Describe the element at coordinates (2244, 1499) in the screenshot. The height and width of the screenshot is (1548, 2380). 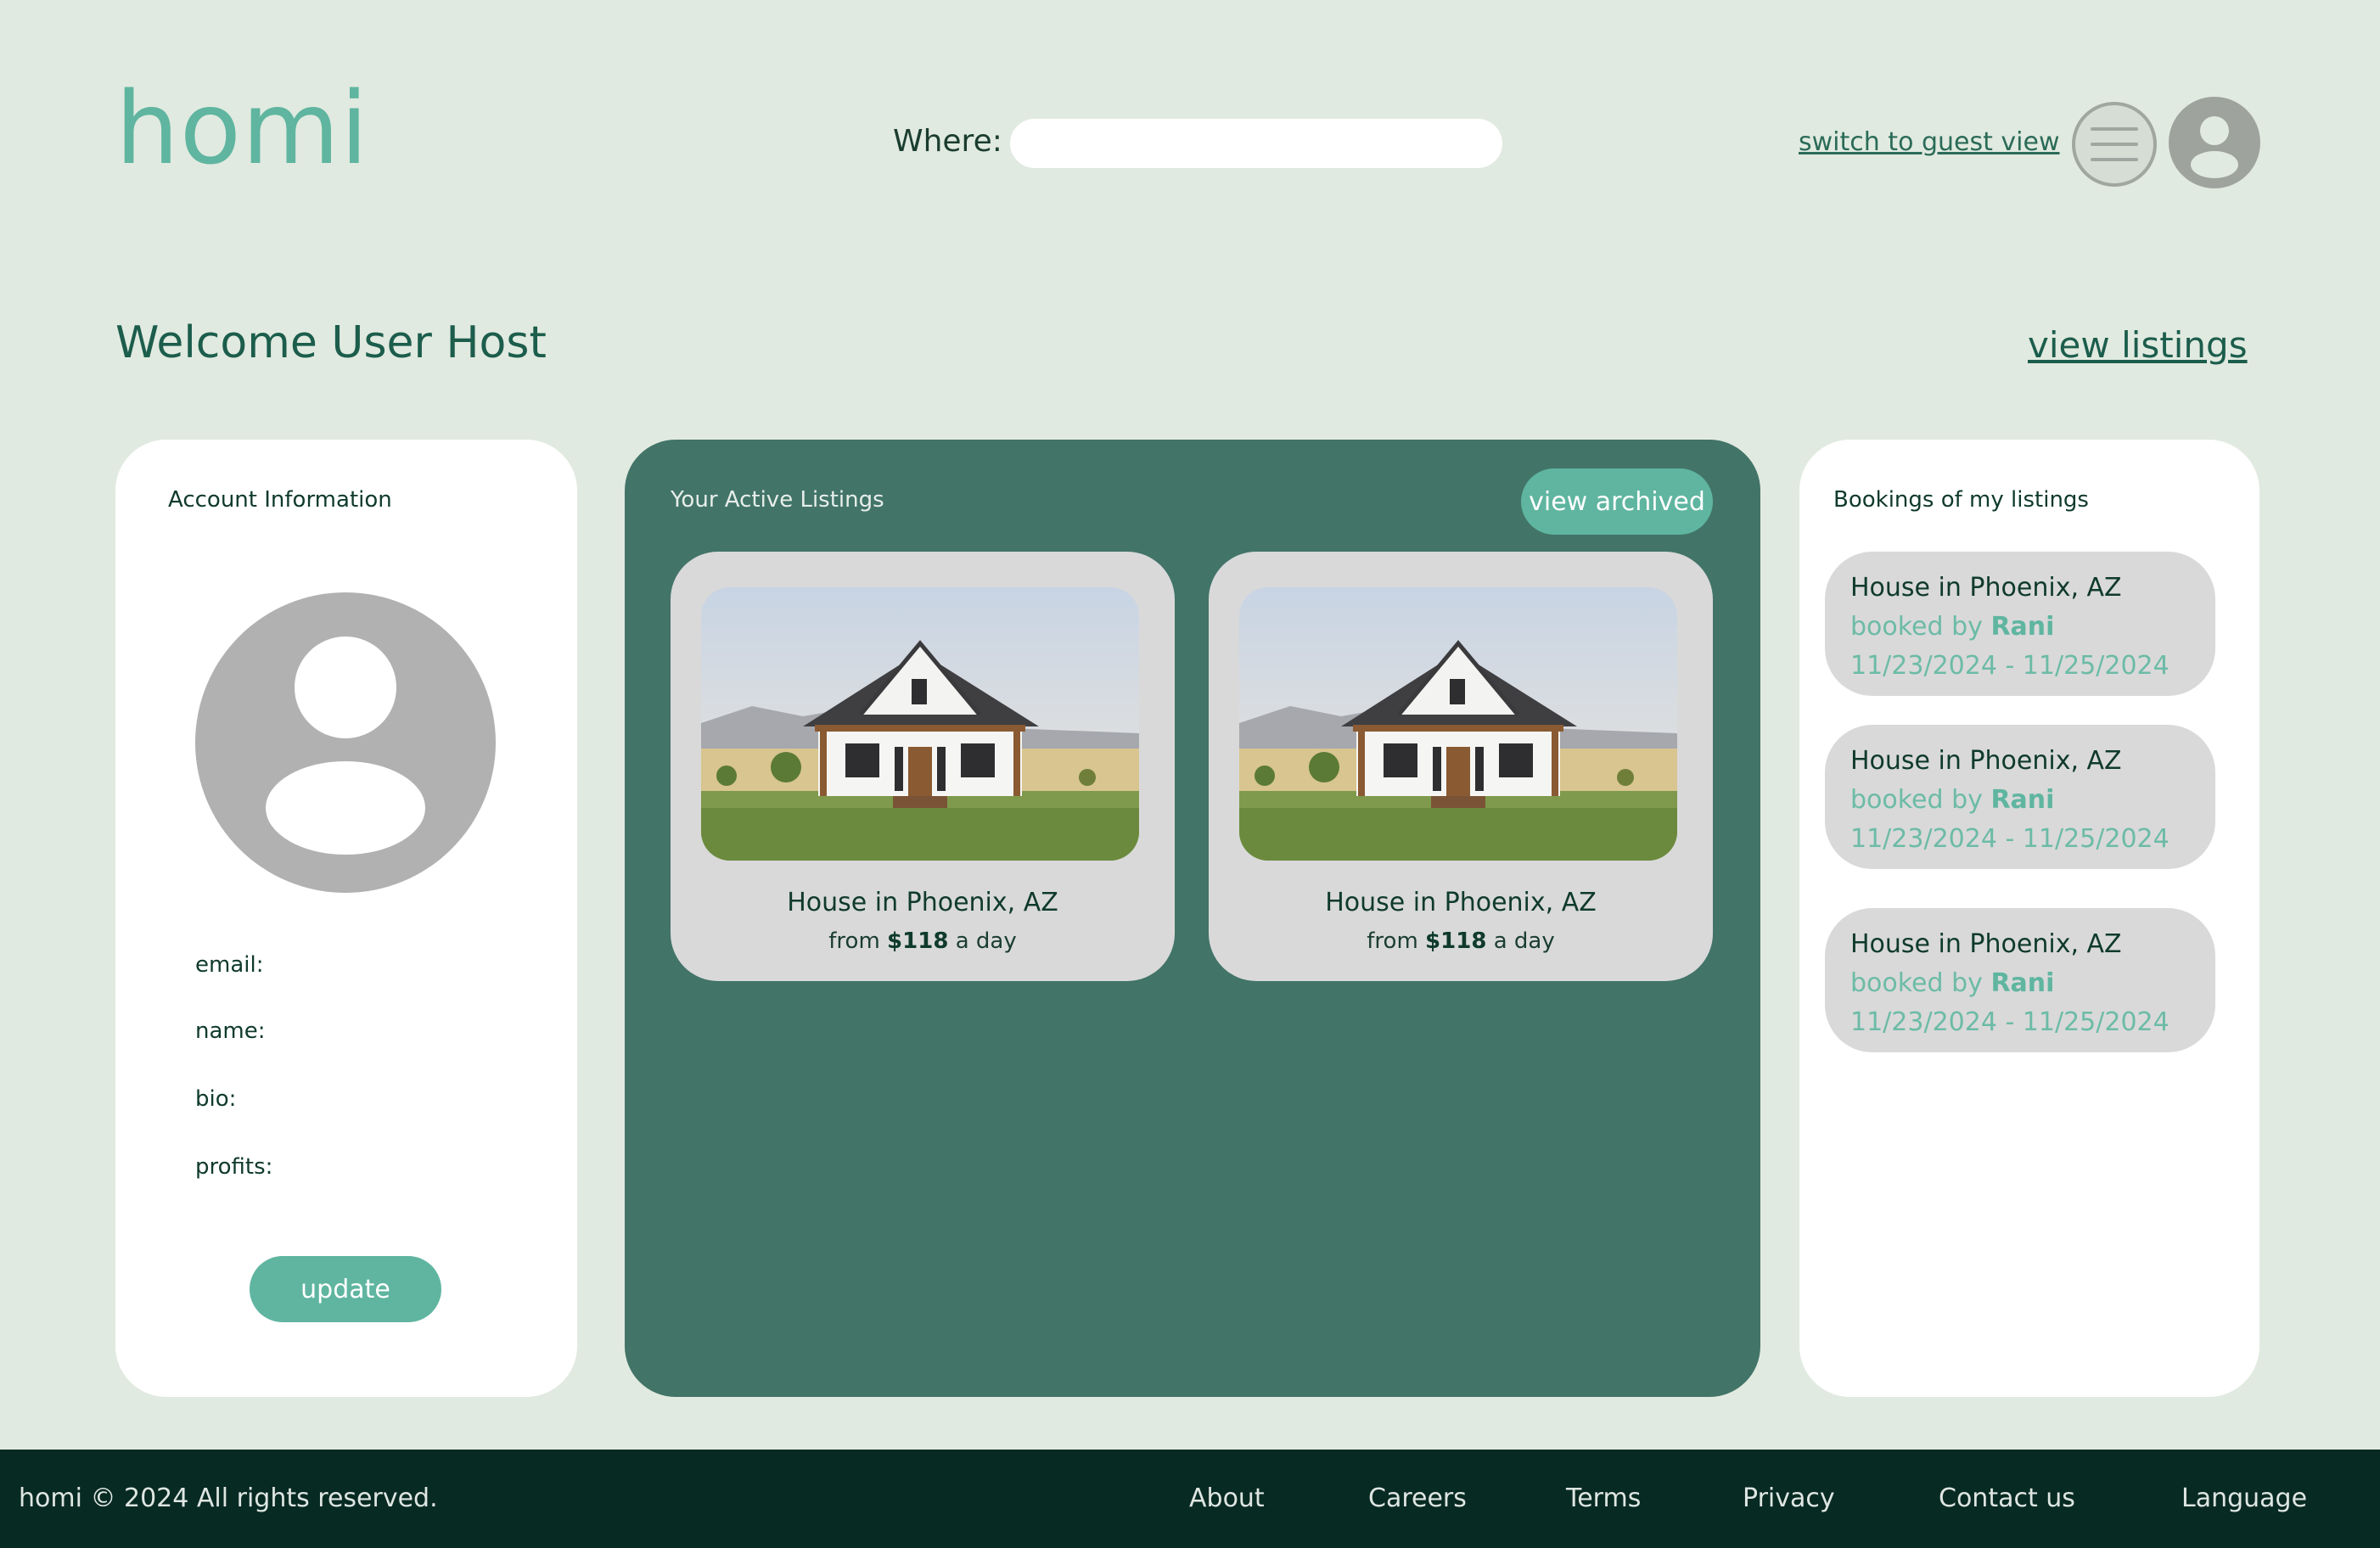
I see `footer-link-language: Language` at that location.